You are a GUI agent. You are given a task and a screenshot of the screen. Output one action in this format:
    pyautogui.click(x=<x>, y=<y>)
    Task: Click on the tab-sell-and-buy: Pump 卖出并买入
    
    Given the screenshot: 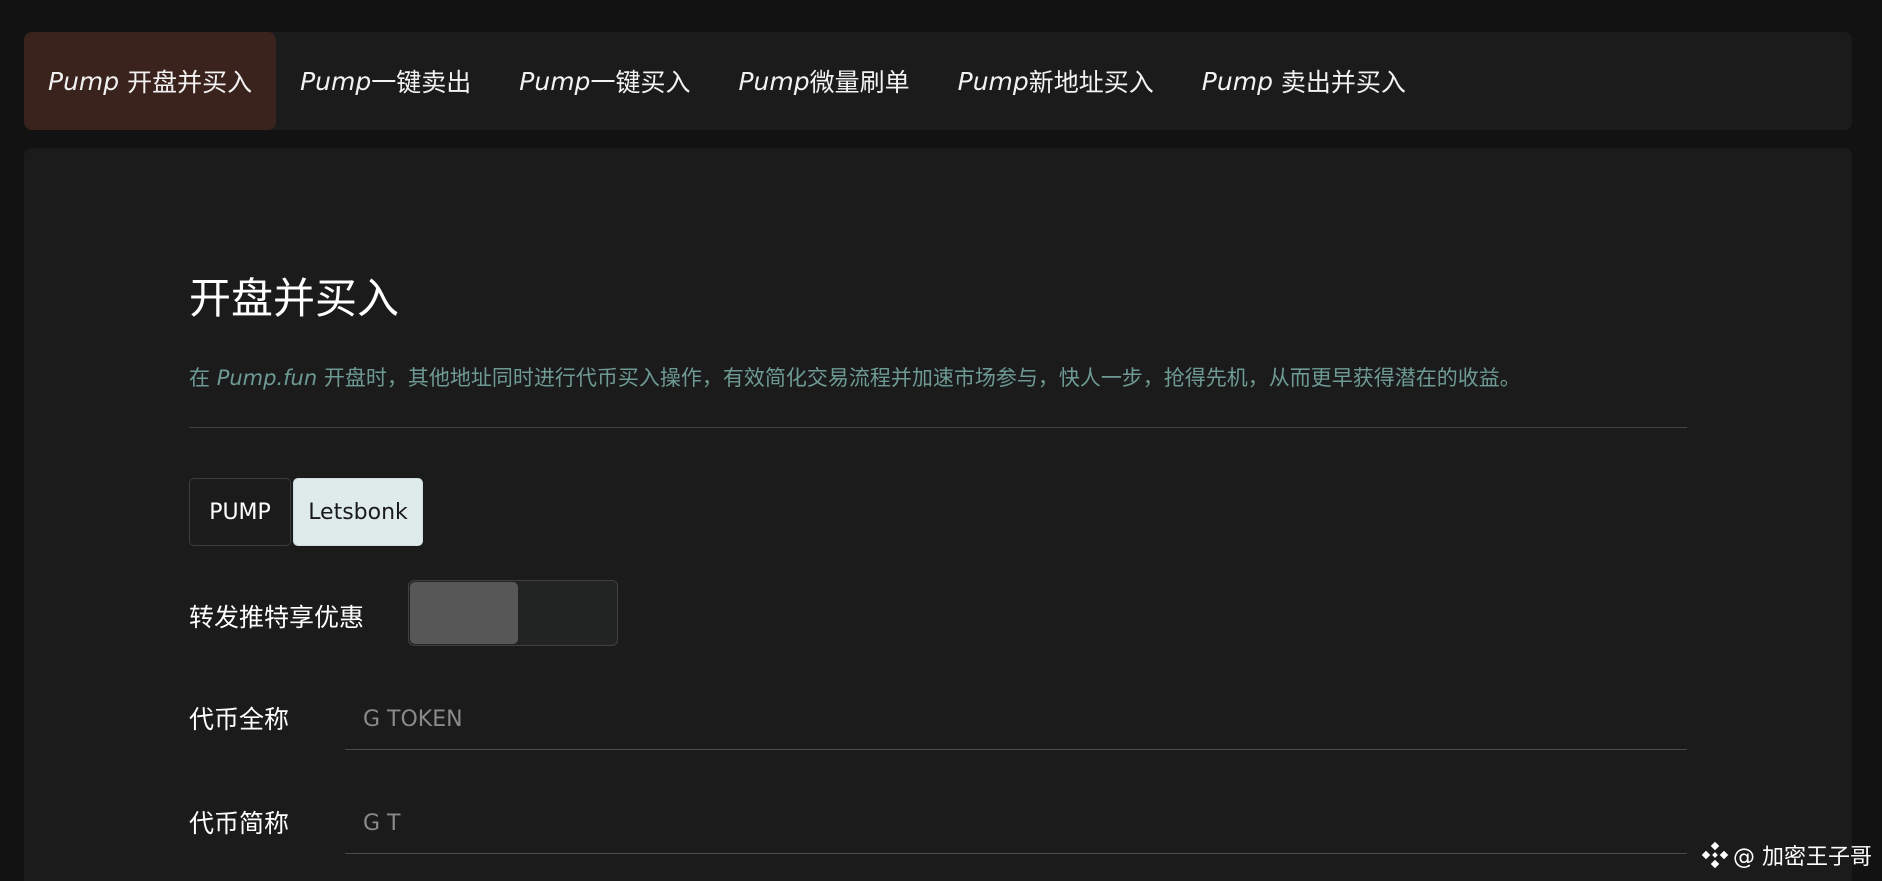 What is the action you would take?
    pyautogui.click(x=1304, y=81)
    